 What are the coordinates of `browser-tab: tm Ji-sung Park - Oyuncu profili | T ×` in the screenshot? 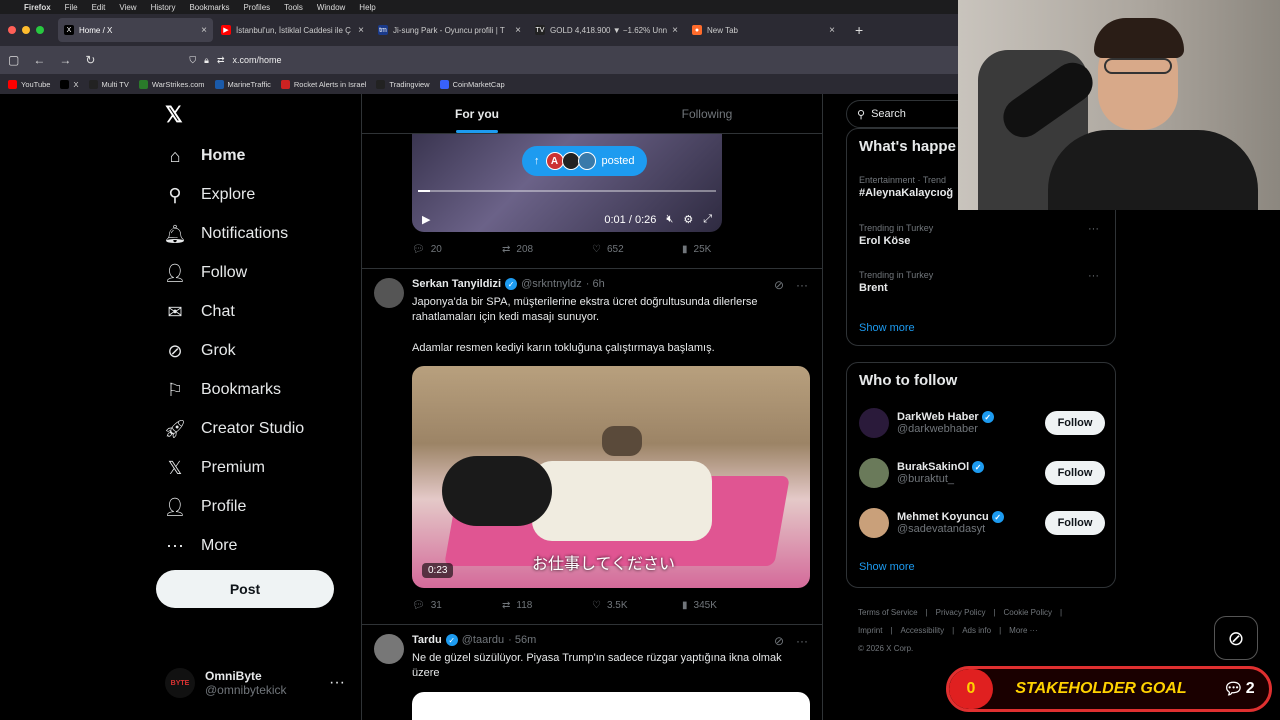 It's located at (449, 30).